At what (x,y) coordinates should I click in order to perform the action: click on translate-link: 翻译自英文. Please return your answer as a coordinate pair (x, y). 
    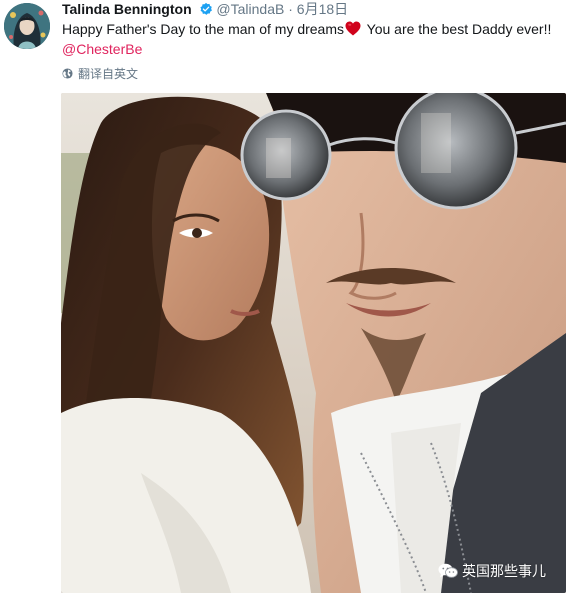
    Looking at the image, I should click on (100, 74).